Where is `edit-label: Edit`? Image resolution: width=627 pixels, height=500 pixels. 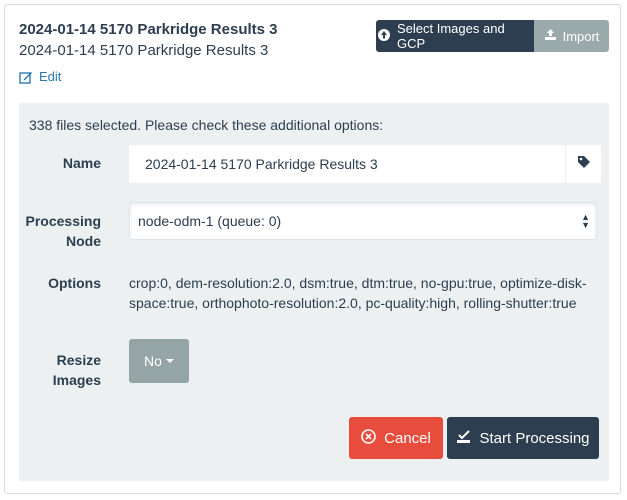
edit-label: Edit is located at coordinates (50, 76).